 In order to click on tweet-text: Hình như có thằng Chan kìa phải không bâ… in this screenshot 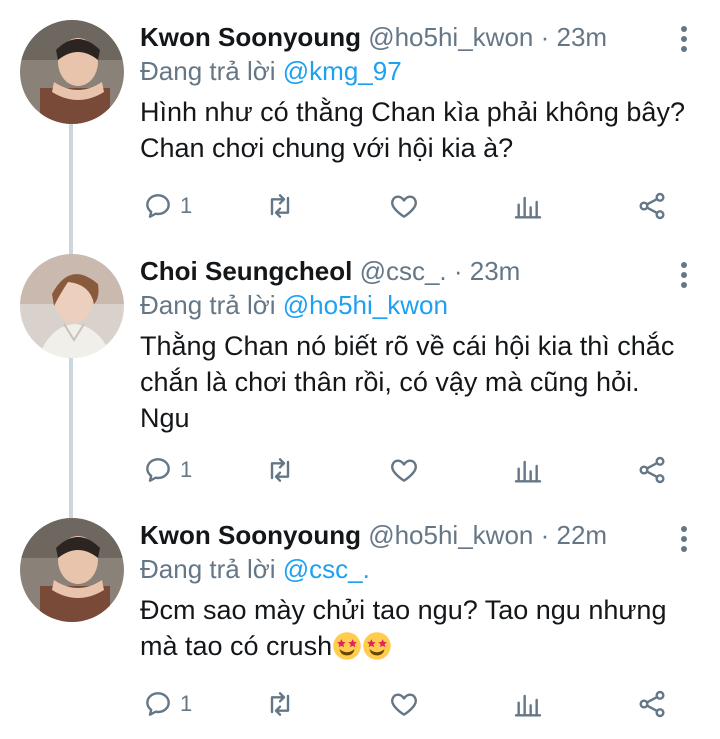, I will do `click(420, 130)`.